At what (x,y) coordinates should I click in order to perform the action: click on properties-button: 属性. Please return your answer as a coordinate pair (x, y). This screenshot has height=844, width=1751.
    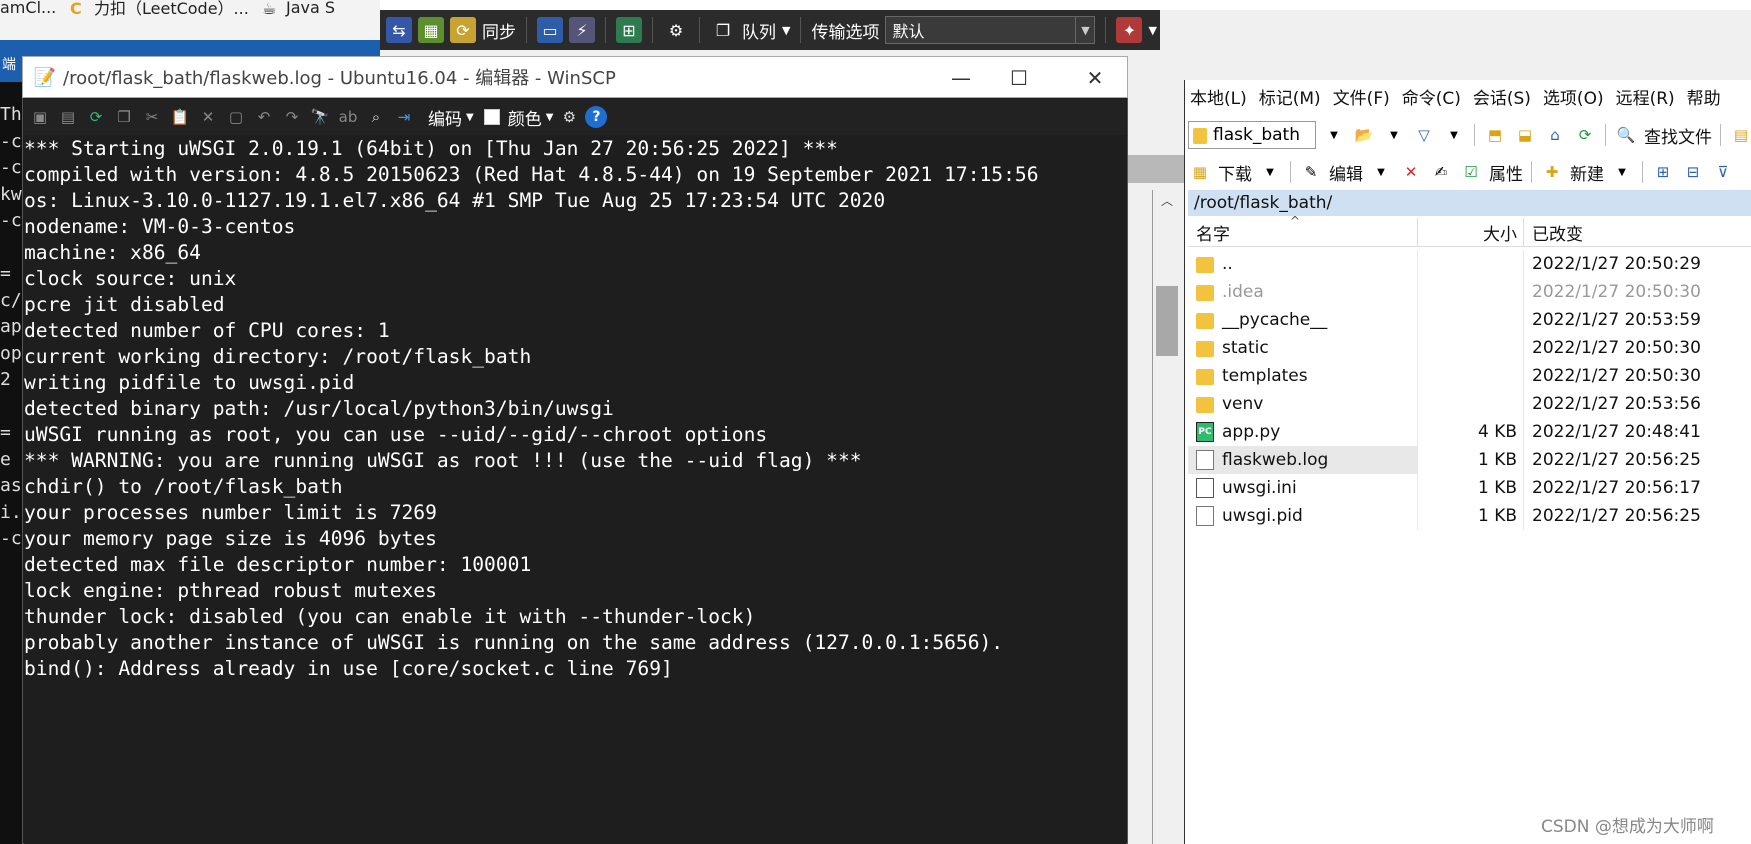
    Looking at the image, I should click on (1506, 172).